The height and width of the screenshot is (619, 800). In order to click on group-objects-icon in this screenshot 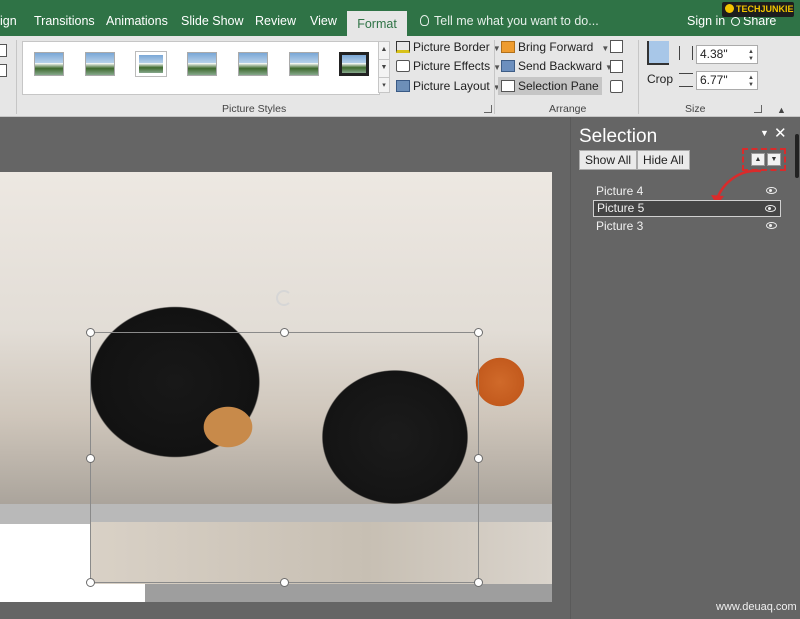, I will do `click(616, 66)`.